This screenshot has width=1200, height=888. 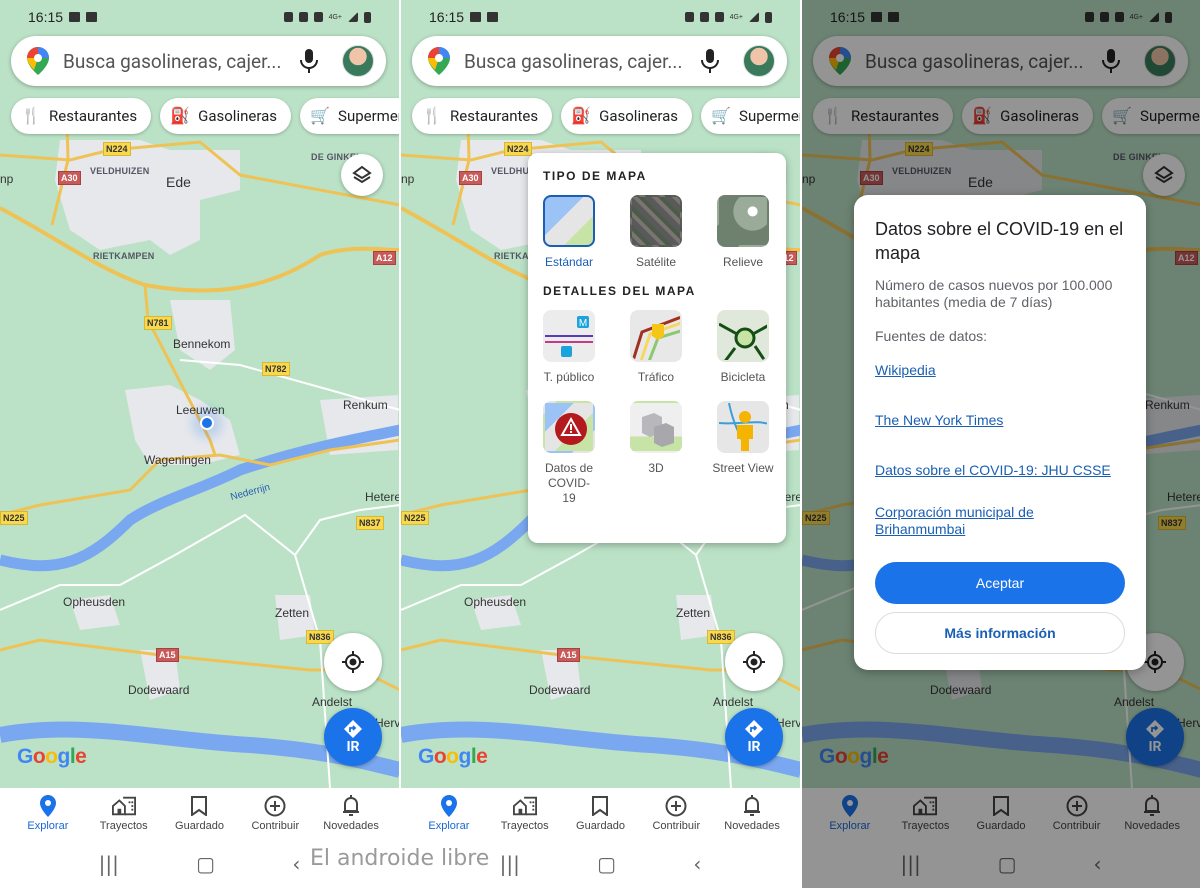 I want to click on map-type-satellite: Satélite, so click(x=673, y=232).